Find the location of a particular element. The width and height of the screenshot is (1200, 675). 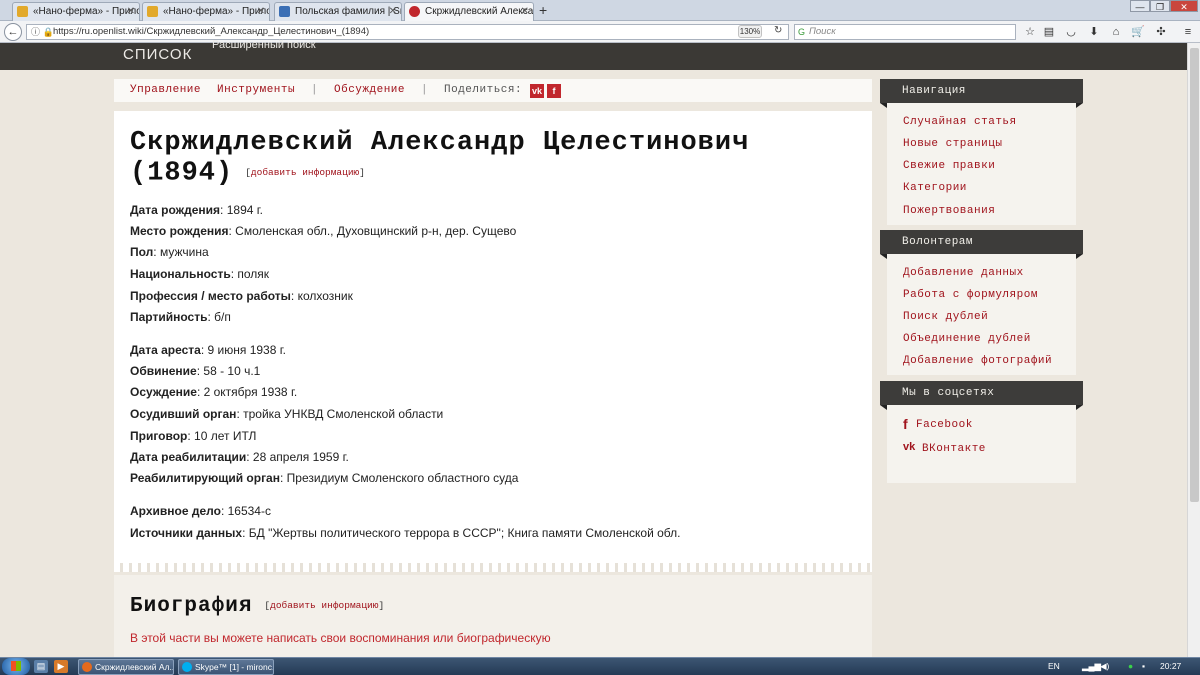

search-engine-icon: G is located at coordinates (801, 32).